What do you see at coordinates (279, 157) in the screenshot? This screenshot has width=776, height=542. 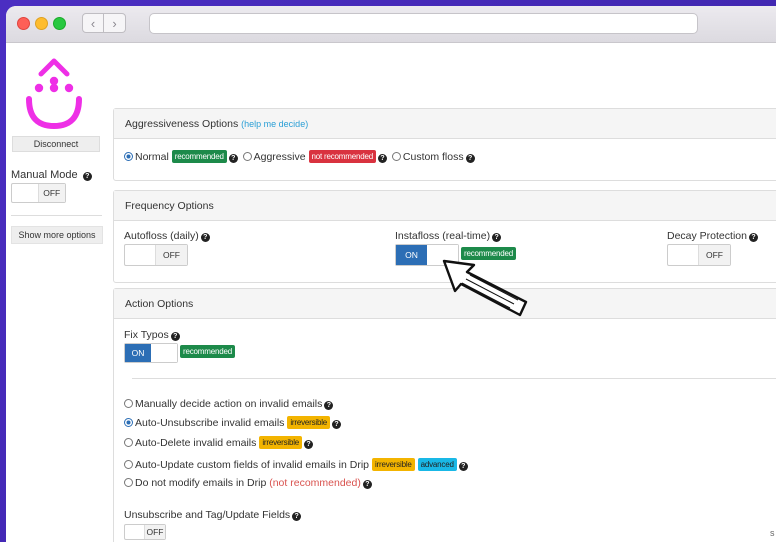 I see `option-aggressive-label: Aggressive` at bounding box center [279, 157].